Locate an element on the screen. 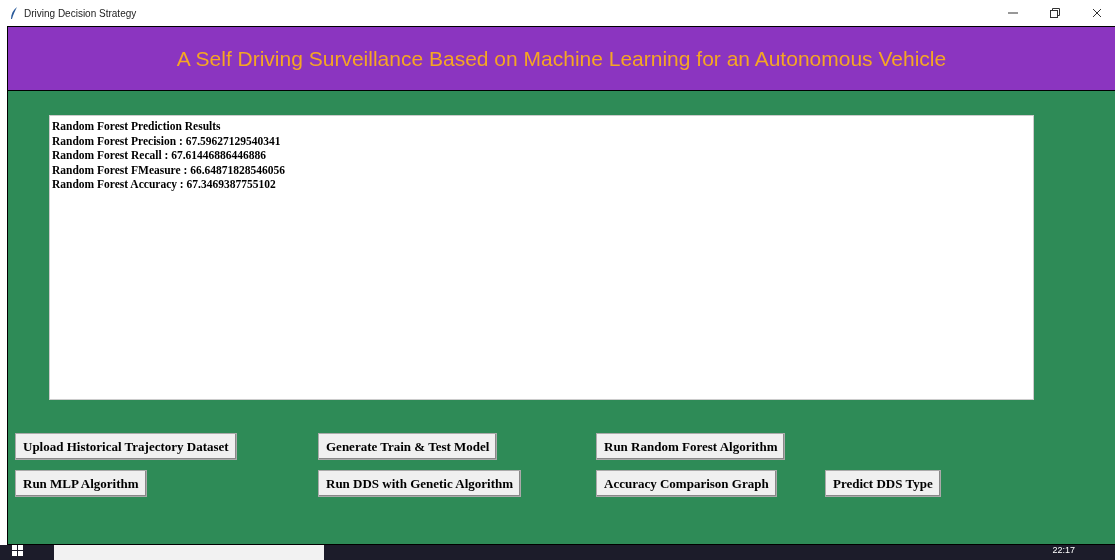  action-button: Run Random Forest Algorithm is located at coordinates (691, 446).